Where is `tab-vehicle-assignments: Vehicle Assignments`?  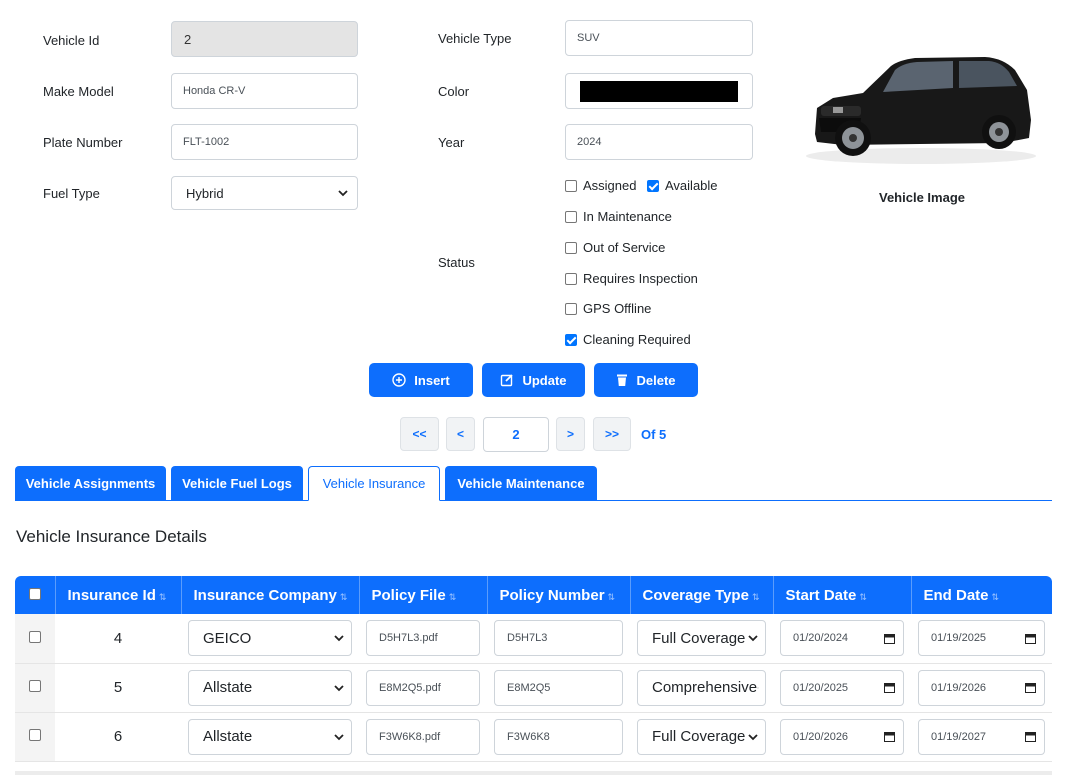
tab-vehicle-assignments: Vehicle Assignments is located at coordinates (90, 483).